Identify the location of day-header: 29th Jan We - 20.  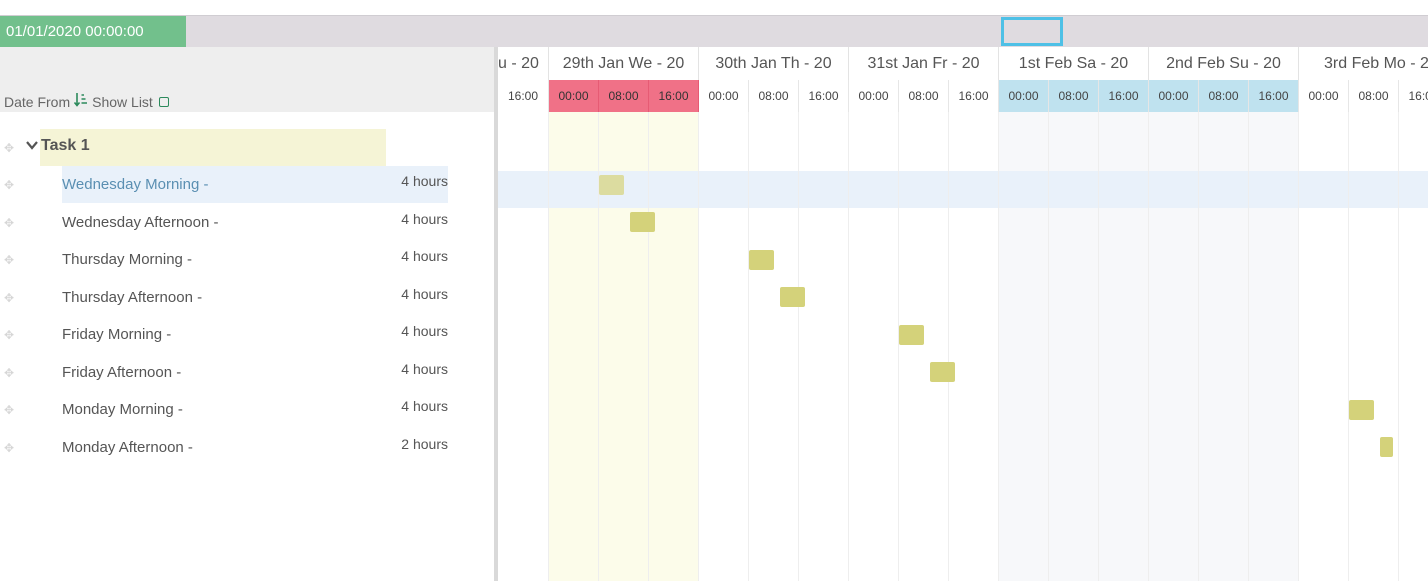
(624, 63).